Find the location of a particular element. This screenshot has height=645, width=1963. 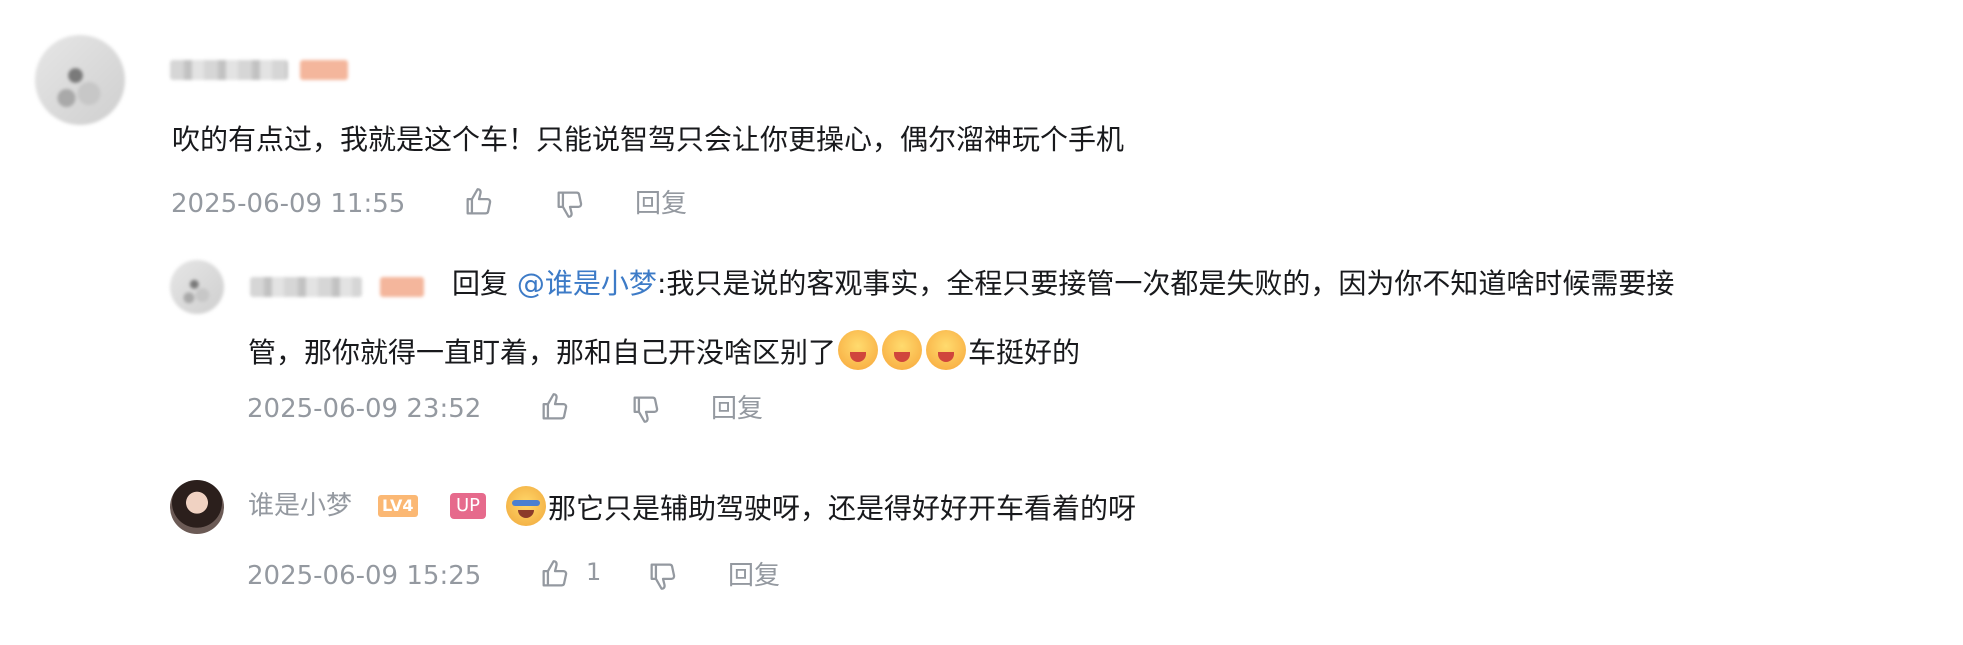

comment-timestamp: 2025-06-09 11:55 is located at coordinates (288, 204).